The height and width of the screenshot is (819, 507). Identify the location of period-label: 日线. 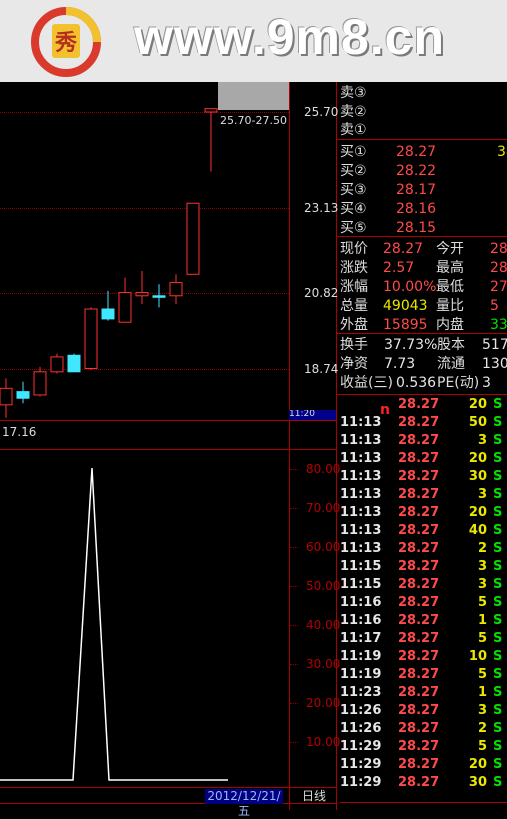
(314, 796).